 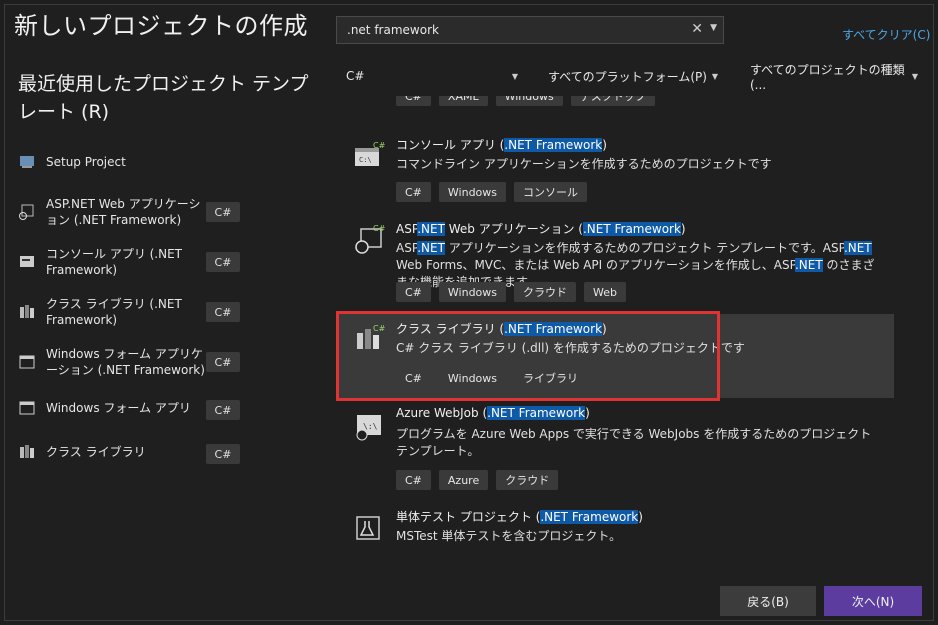 I want to click on recent-item-label: クラス ライブラリ (.NET Framework), so click(x=114, y=312).